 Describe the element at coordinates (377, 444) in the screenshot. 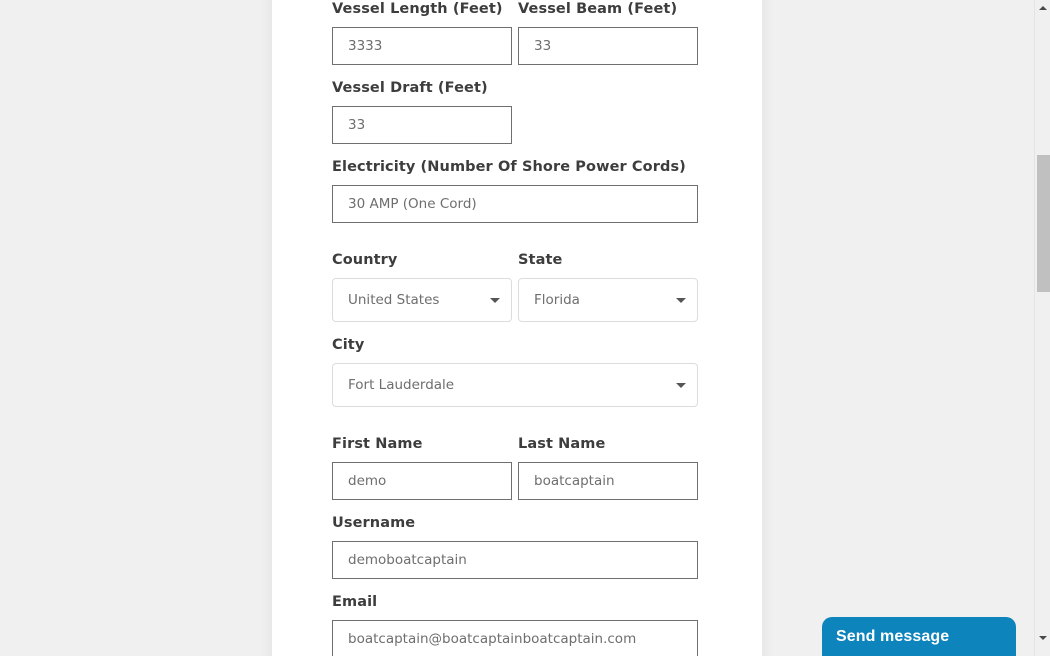

I see `label-first-name: First Name` at that location.